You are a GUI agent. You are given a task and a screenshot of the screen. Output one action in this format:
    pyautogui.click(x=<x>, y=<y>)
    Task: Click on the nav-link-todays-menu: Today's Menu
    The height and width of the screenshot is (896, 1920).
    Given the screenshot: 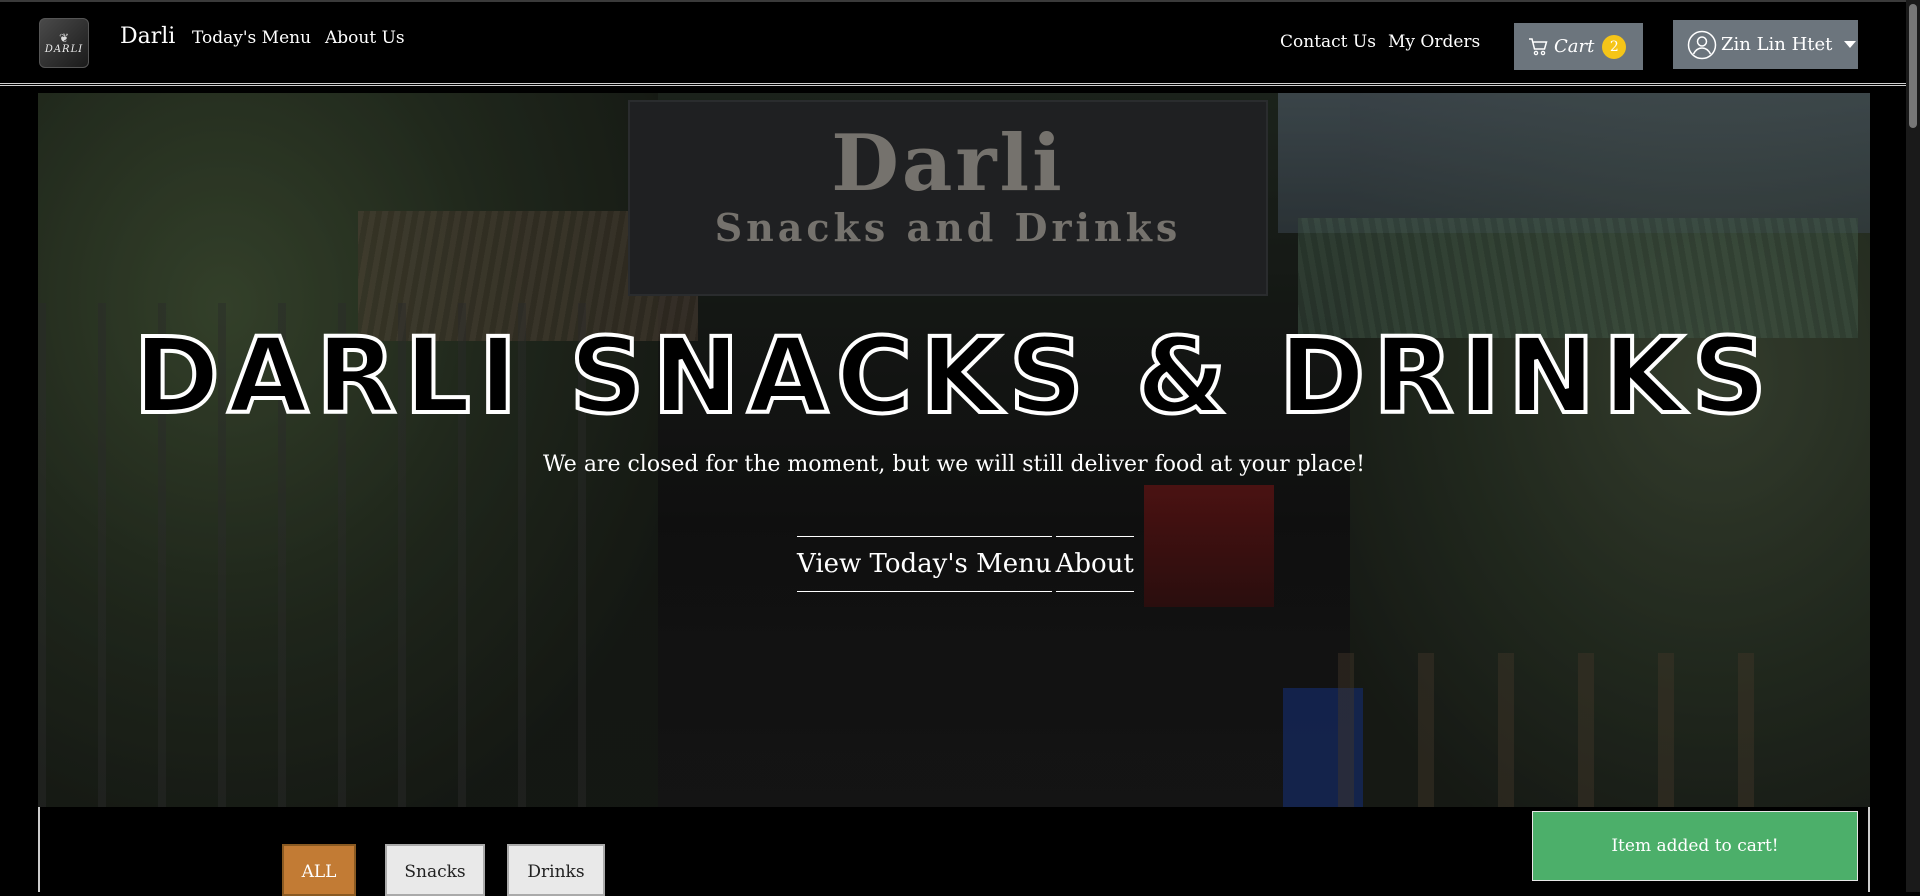 What is the action you would take?
    pyautogui.click(x=251, y=38)
    